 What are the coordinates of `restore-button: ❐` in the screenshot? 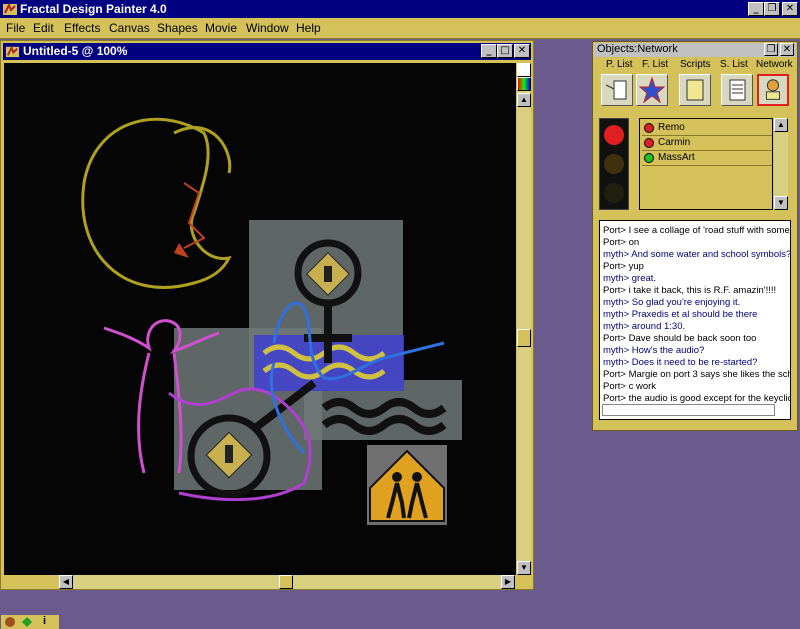 It's located at (772, 9).